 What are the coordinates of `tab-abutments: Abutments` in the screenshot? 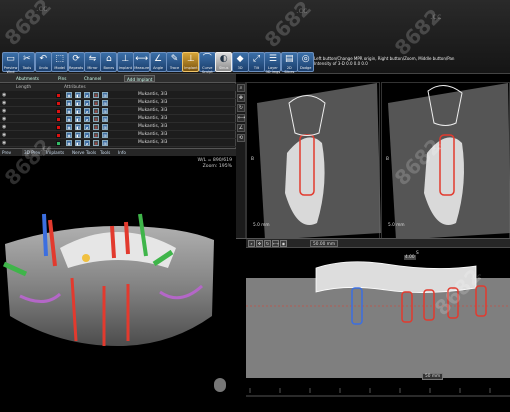 It's located at (27, 78).